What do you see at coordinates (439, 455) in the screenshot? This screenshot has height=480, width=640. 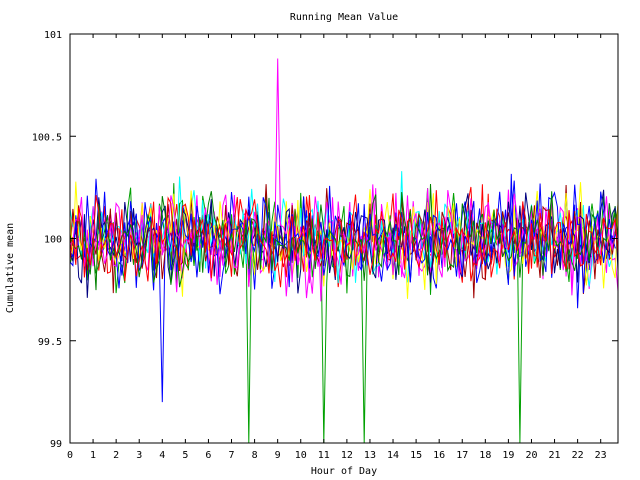 I see `x-tick-label: 16` at bounding box center [439, 455].